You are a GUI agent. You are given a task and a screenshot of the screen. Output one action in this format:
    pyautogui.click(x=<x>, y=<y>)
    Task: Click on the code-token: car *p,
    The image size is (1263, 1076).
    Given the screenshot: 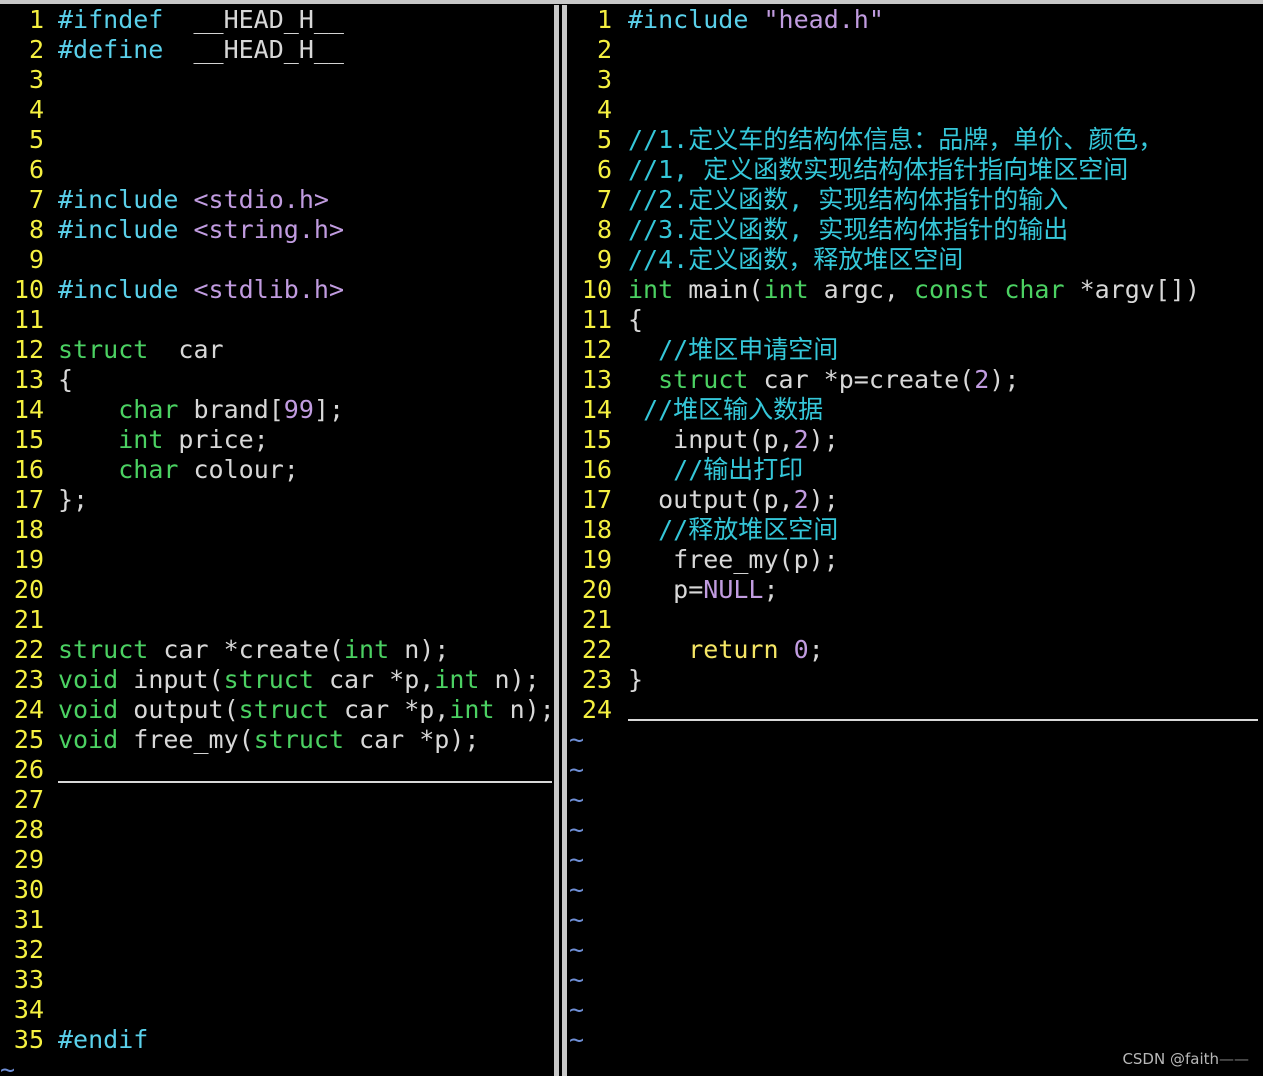 What is the action you would take?
    pyautogui.click(x=374, y=679)
    